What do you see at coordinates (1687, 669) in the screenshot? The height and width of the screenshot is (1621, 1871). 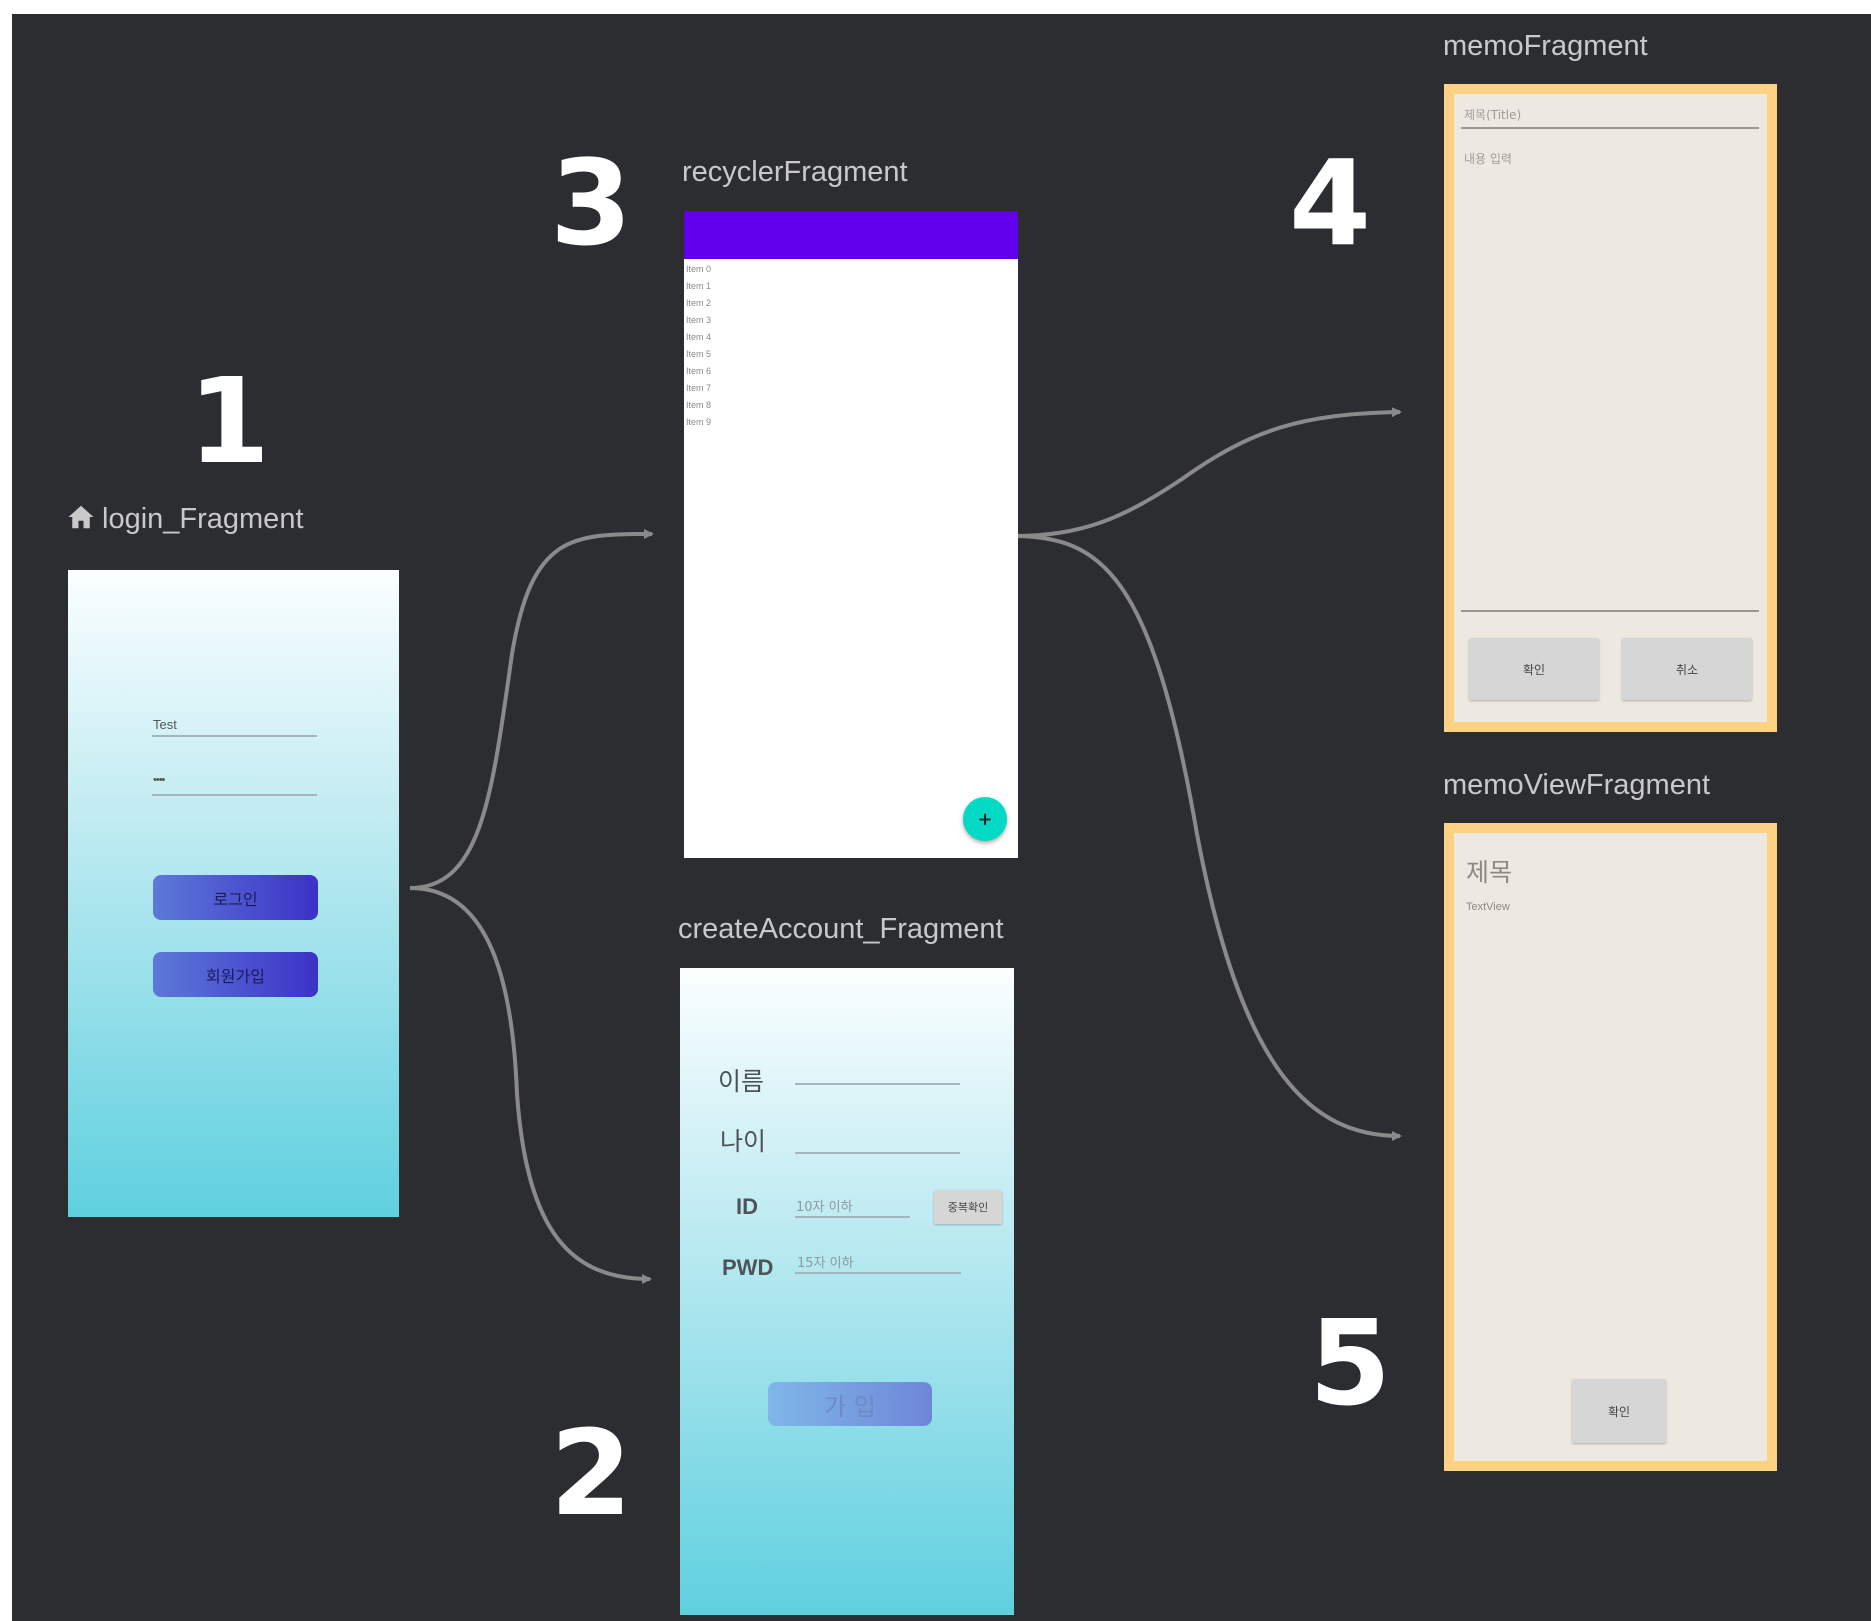 I see `memo-cancel-button: 취소` at bounding box center [1687, 669].